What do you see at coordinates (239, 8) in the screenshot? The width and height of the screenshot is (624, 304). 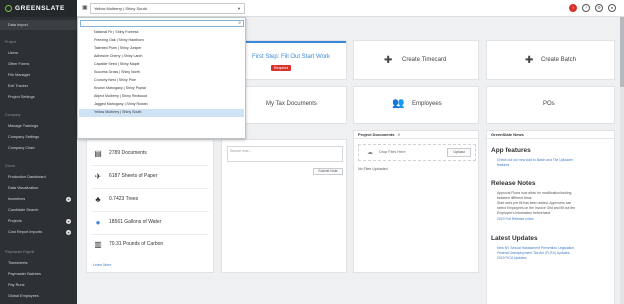 I see `chevron-down-icon: ▼` at bounding box center [239, 8].